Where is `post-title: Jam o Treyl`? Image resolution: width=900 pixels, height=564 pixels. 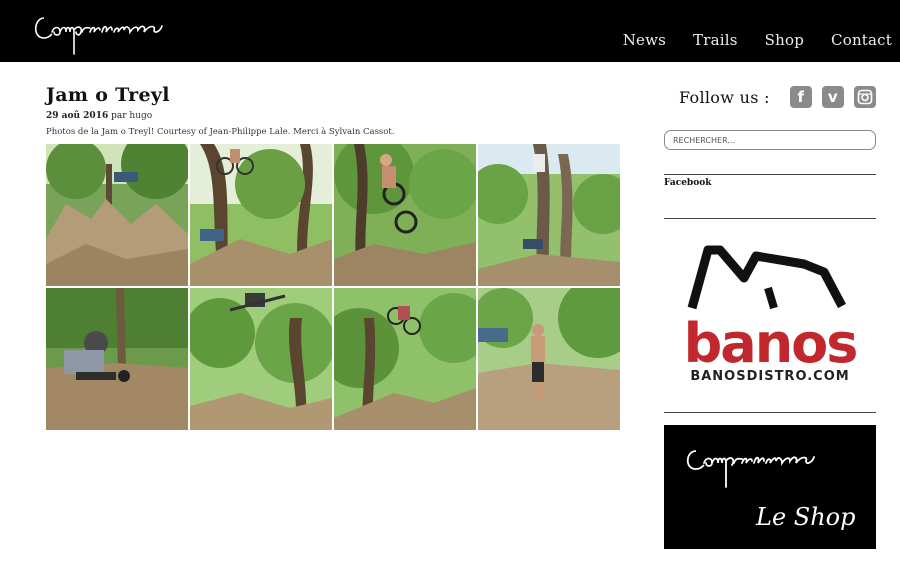 post-title: Jam o Treyl is located at coordinates (333, 95).